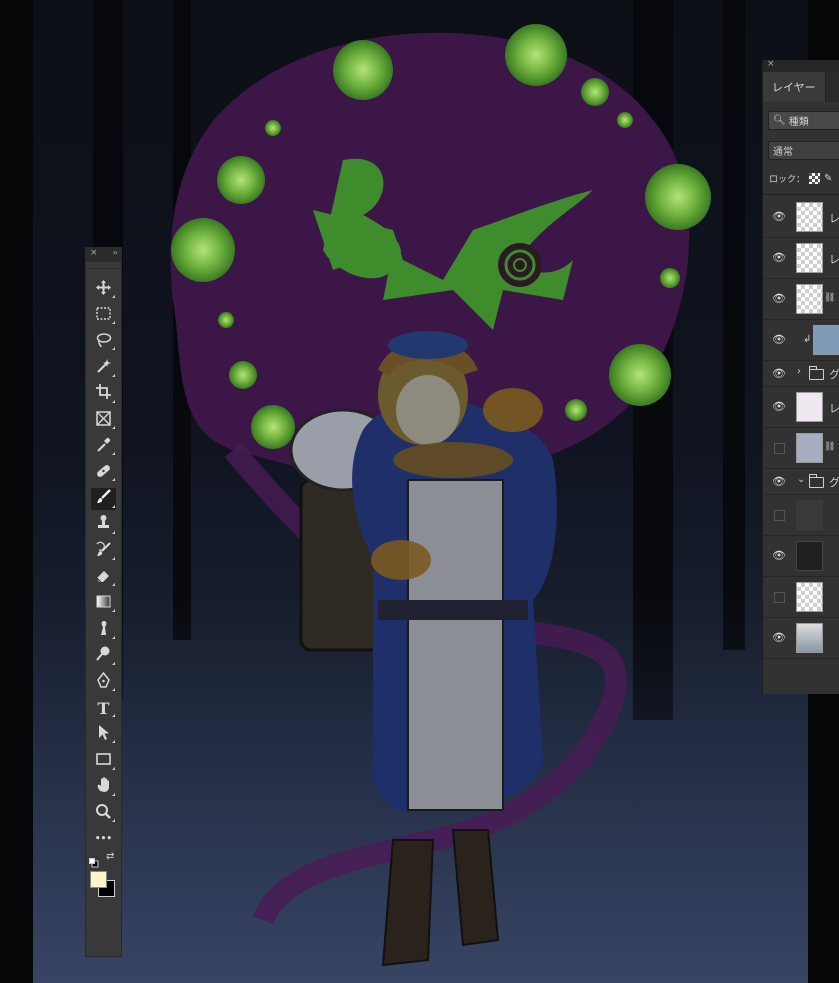 The image size is (839, 983). Describe the element at coordinates (103, 368) in the screenshot. I see `magic-wand-tool` at that location.